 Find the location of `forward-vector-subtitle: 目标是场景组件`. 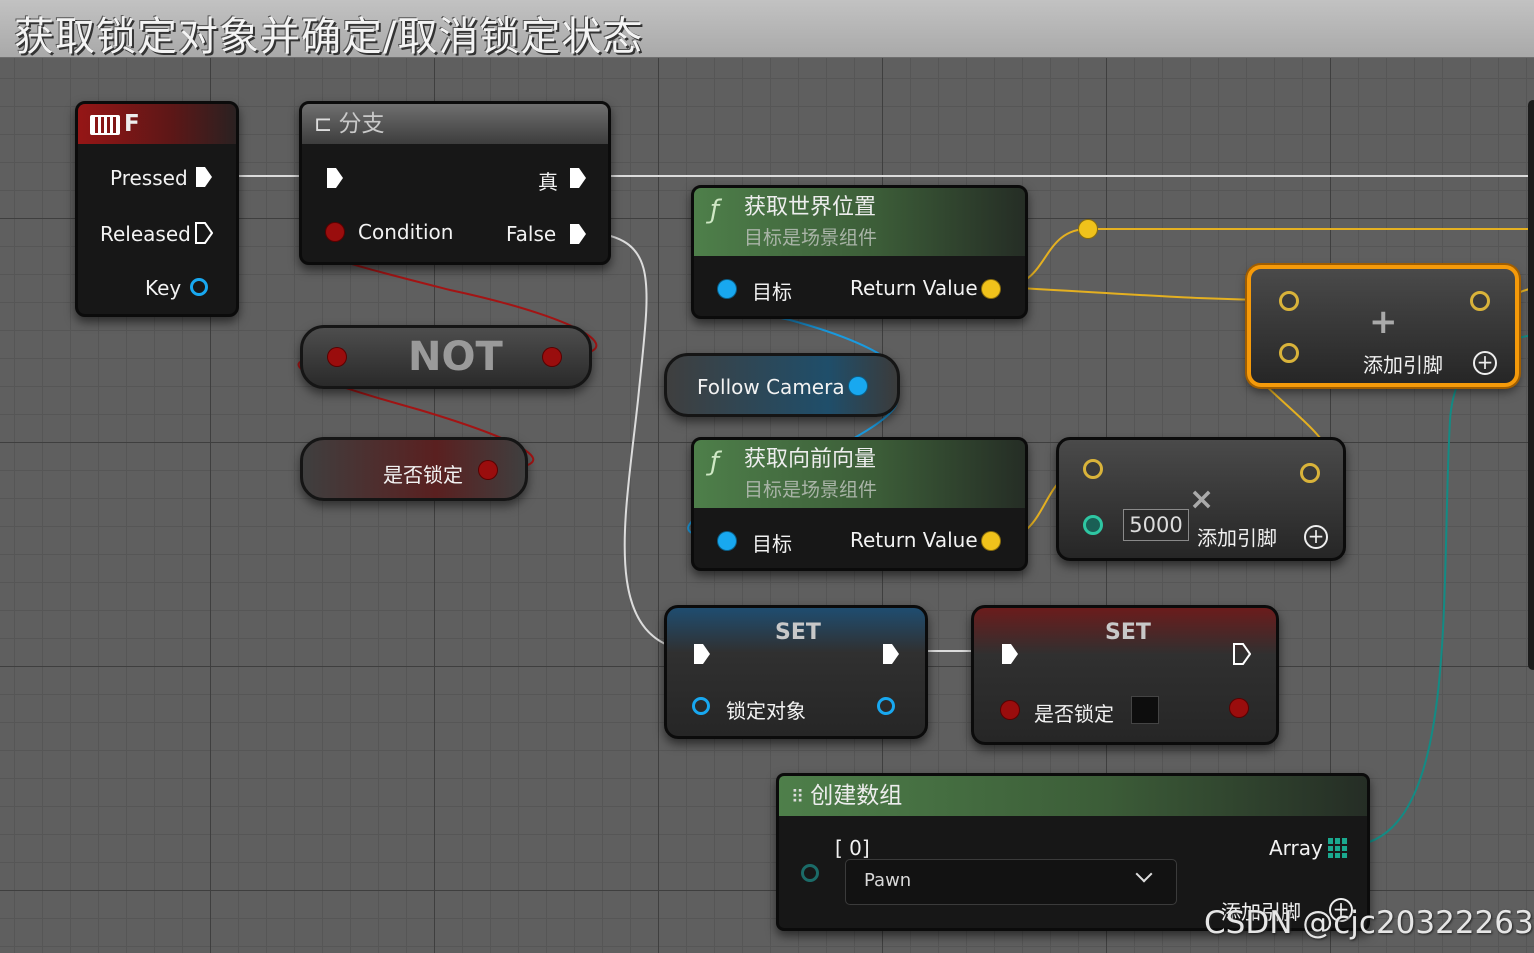

forward-vector-subtitle: 目标是场景组件 is located at coordinates (811, 490).